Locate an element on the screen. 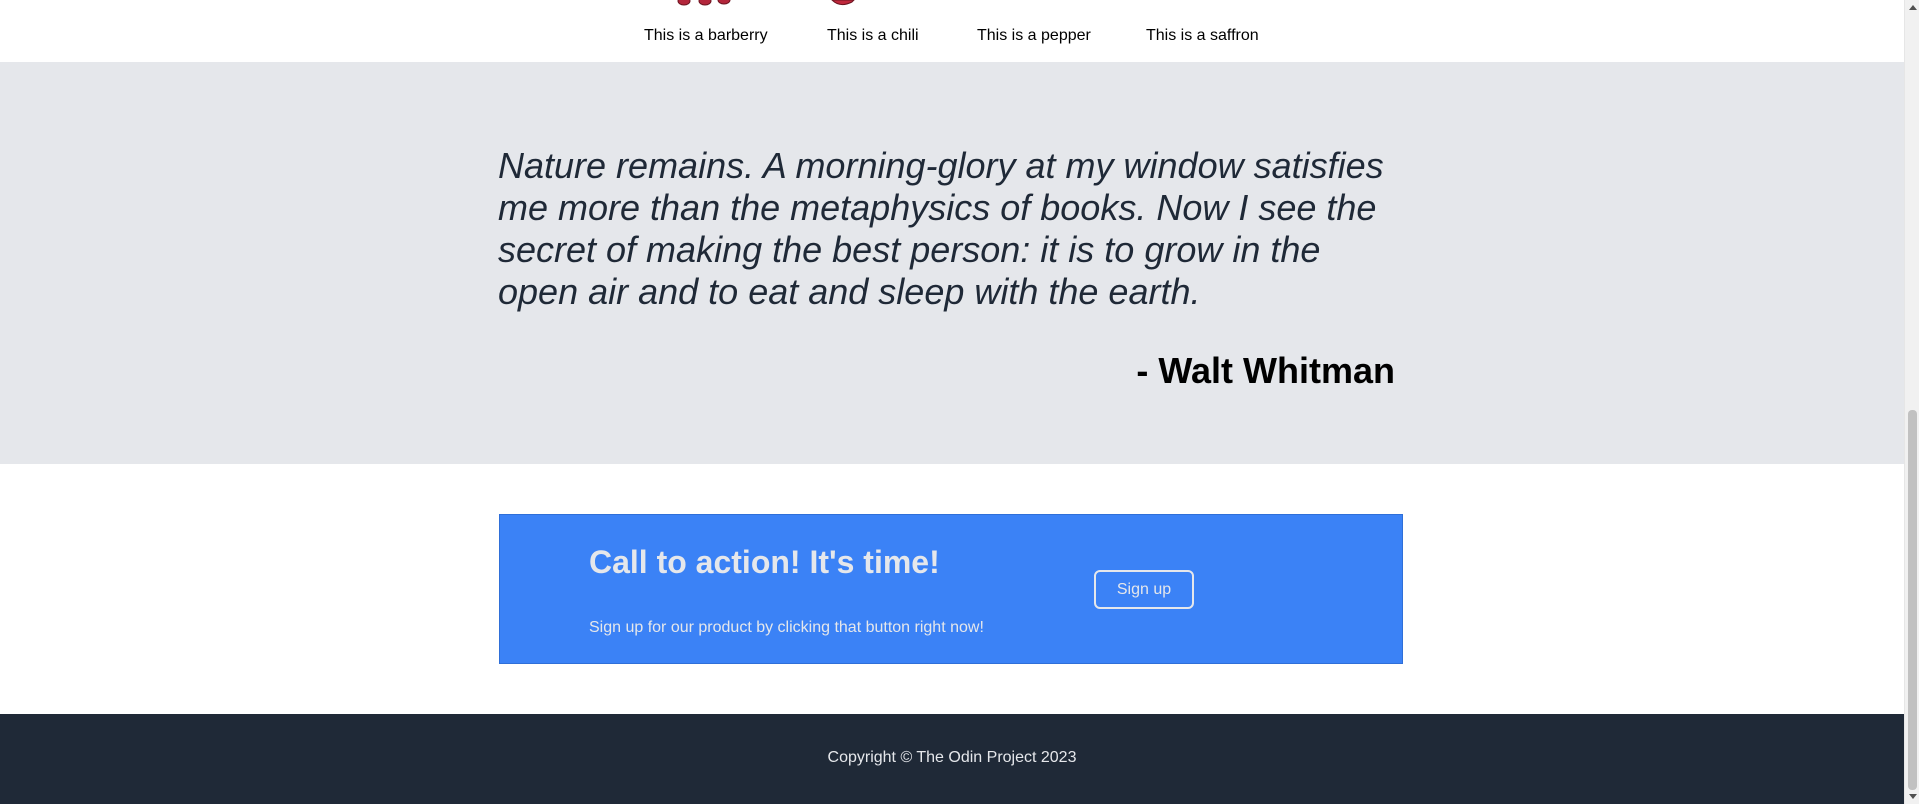 The height and width of the screenshot is (804, 1919). sign-up-button: Sign up is located at coordinates (1144, 589).